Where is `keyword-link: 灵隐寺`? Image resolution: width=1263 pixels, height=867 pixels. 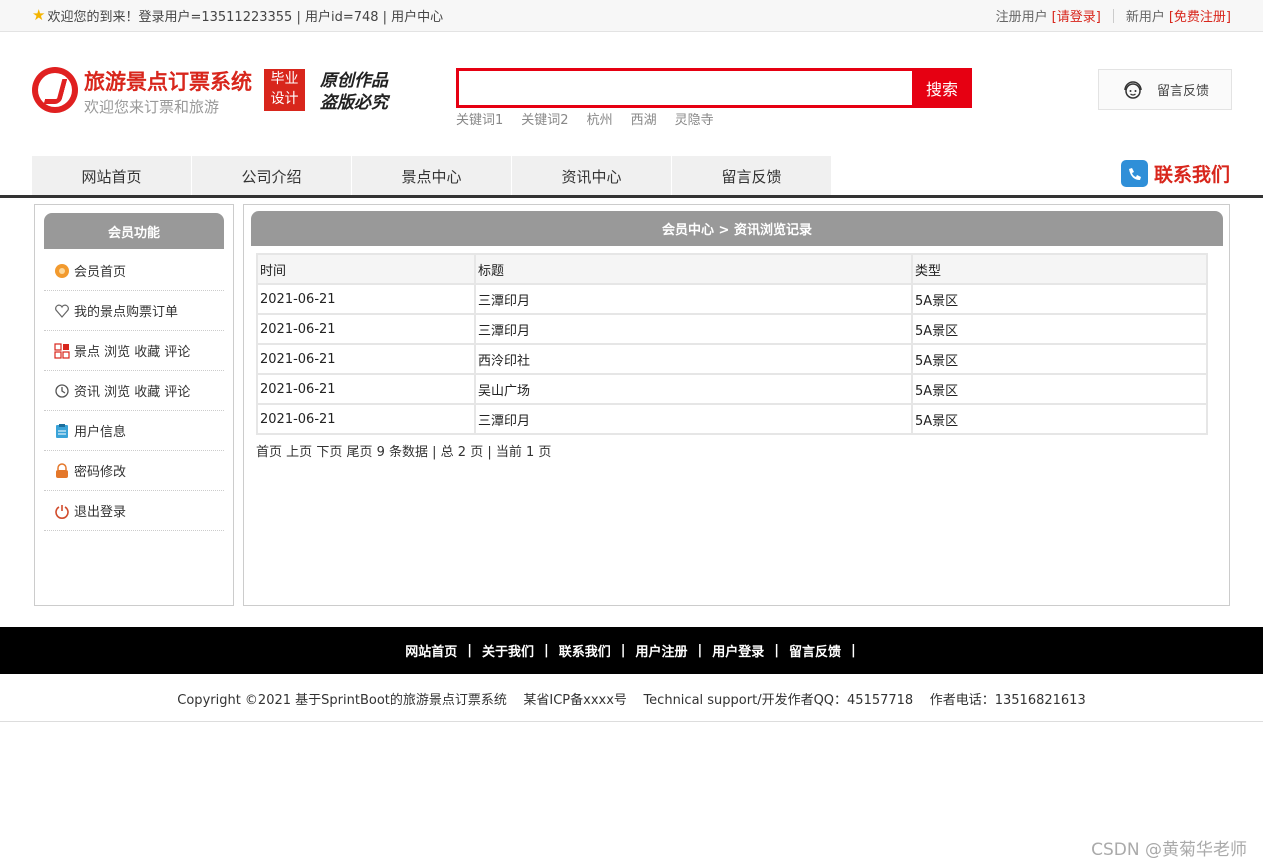 keyword-link: 灵隐寺 is located at coordinates (694, 118).